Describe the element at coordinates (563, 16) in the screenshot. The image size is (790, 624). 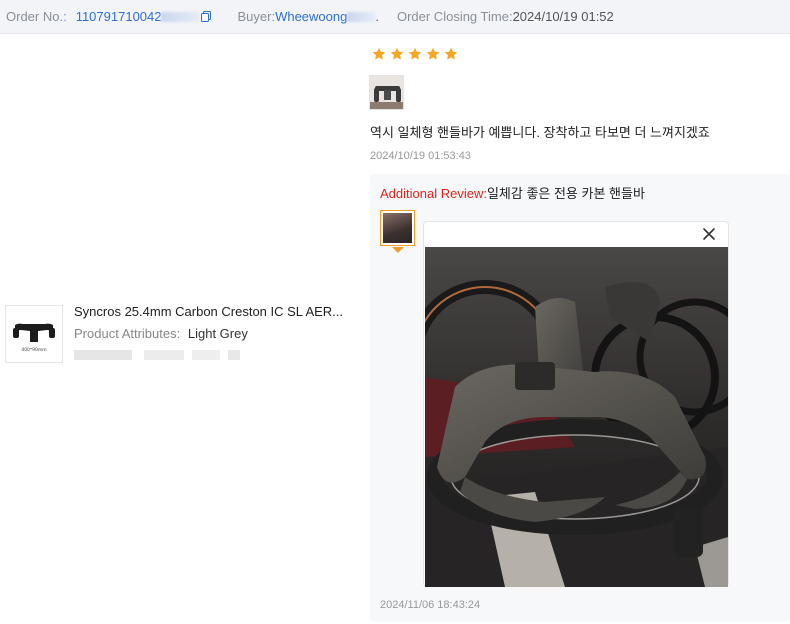
I see `closing-time-value: 2024/10/19 01:52` at that location.